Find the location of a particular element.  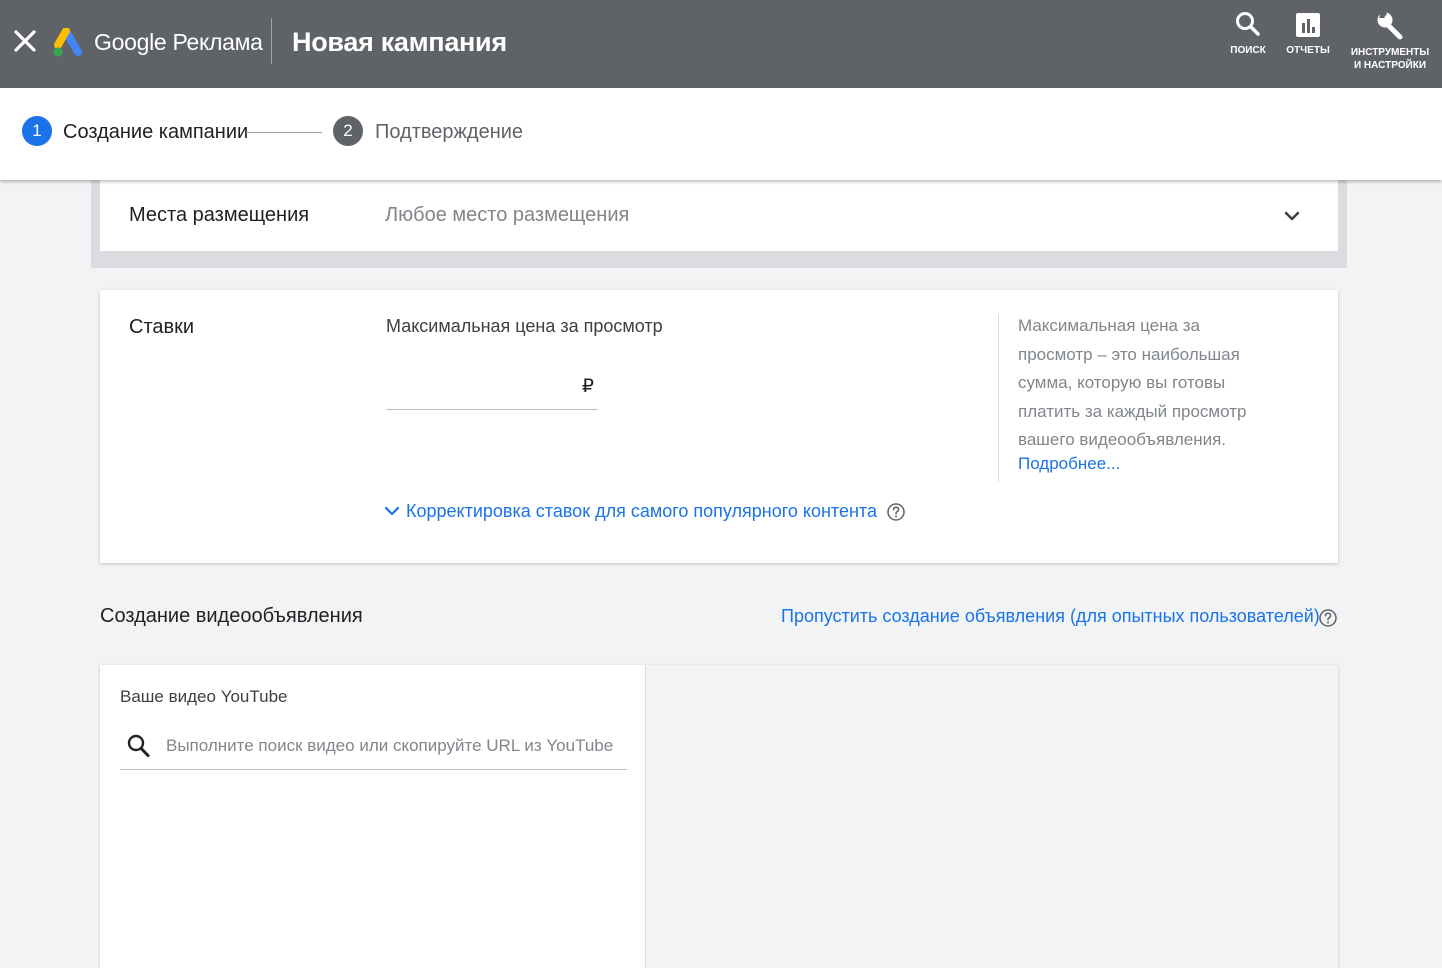

step-2-number: 2 is located at coordinates (348, 131).